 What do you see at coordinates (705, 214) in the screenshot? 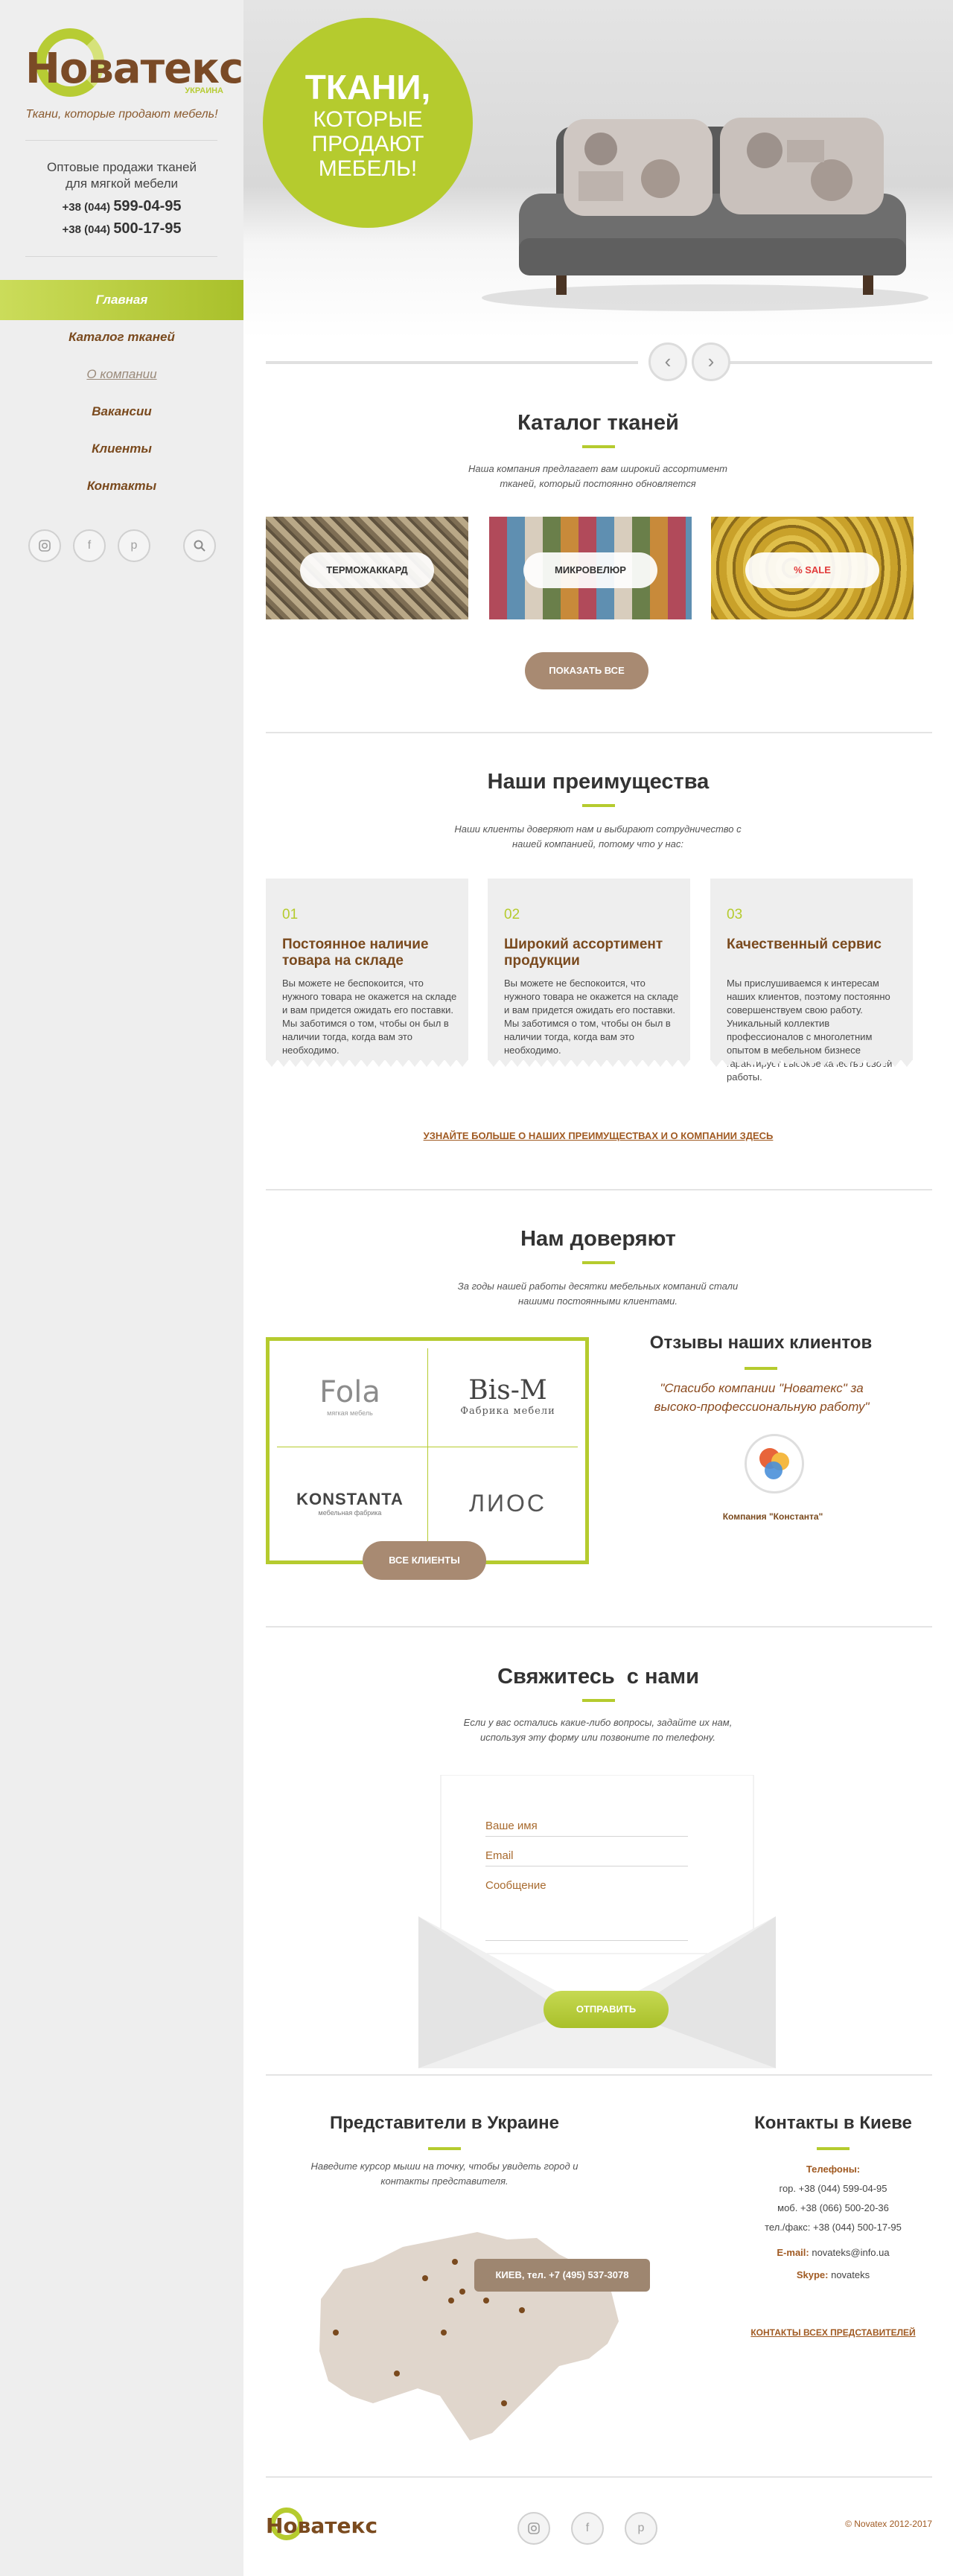
I see `sofa-image` at bounding box center [705, 214].